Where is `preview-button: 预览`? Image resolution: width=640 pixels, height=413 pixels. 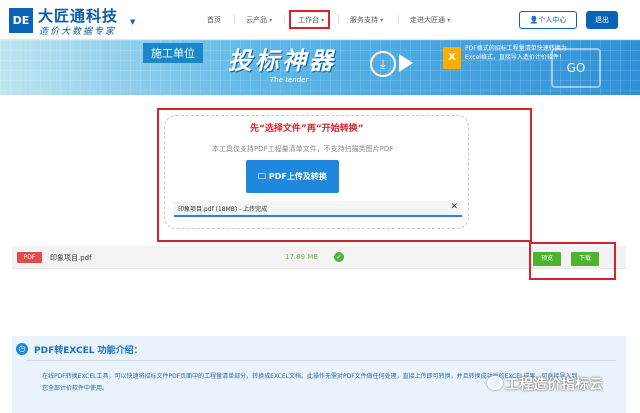
preview-button: 预览 is located at coordinates (547, 259).